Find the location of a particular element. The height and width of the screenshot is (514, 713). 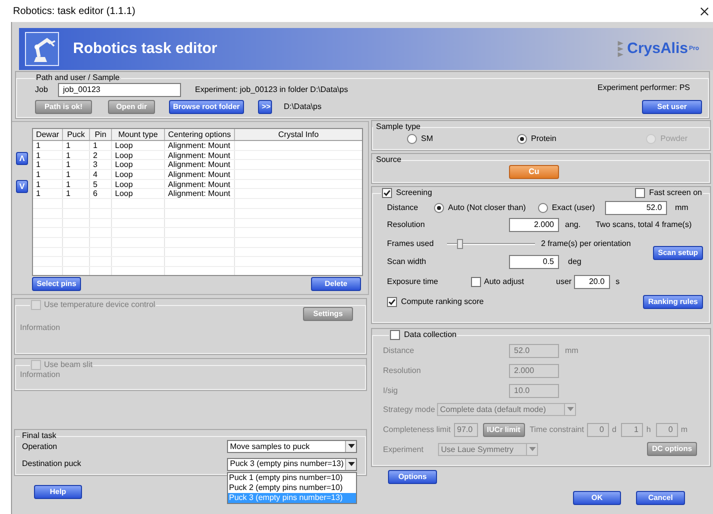

scan-width-field: 0.5 is located at coordinates (534, 262).